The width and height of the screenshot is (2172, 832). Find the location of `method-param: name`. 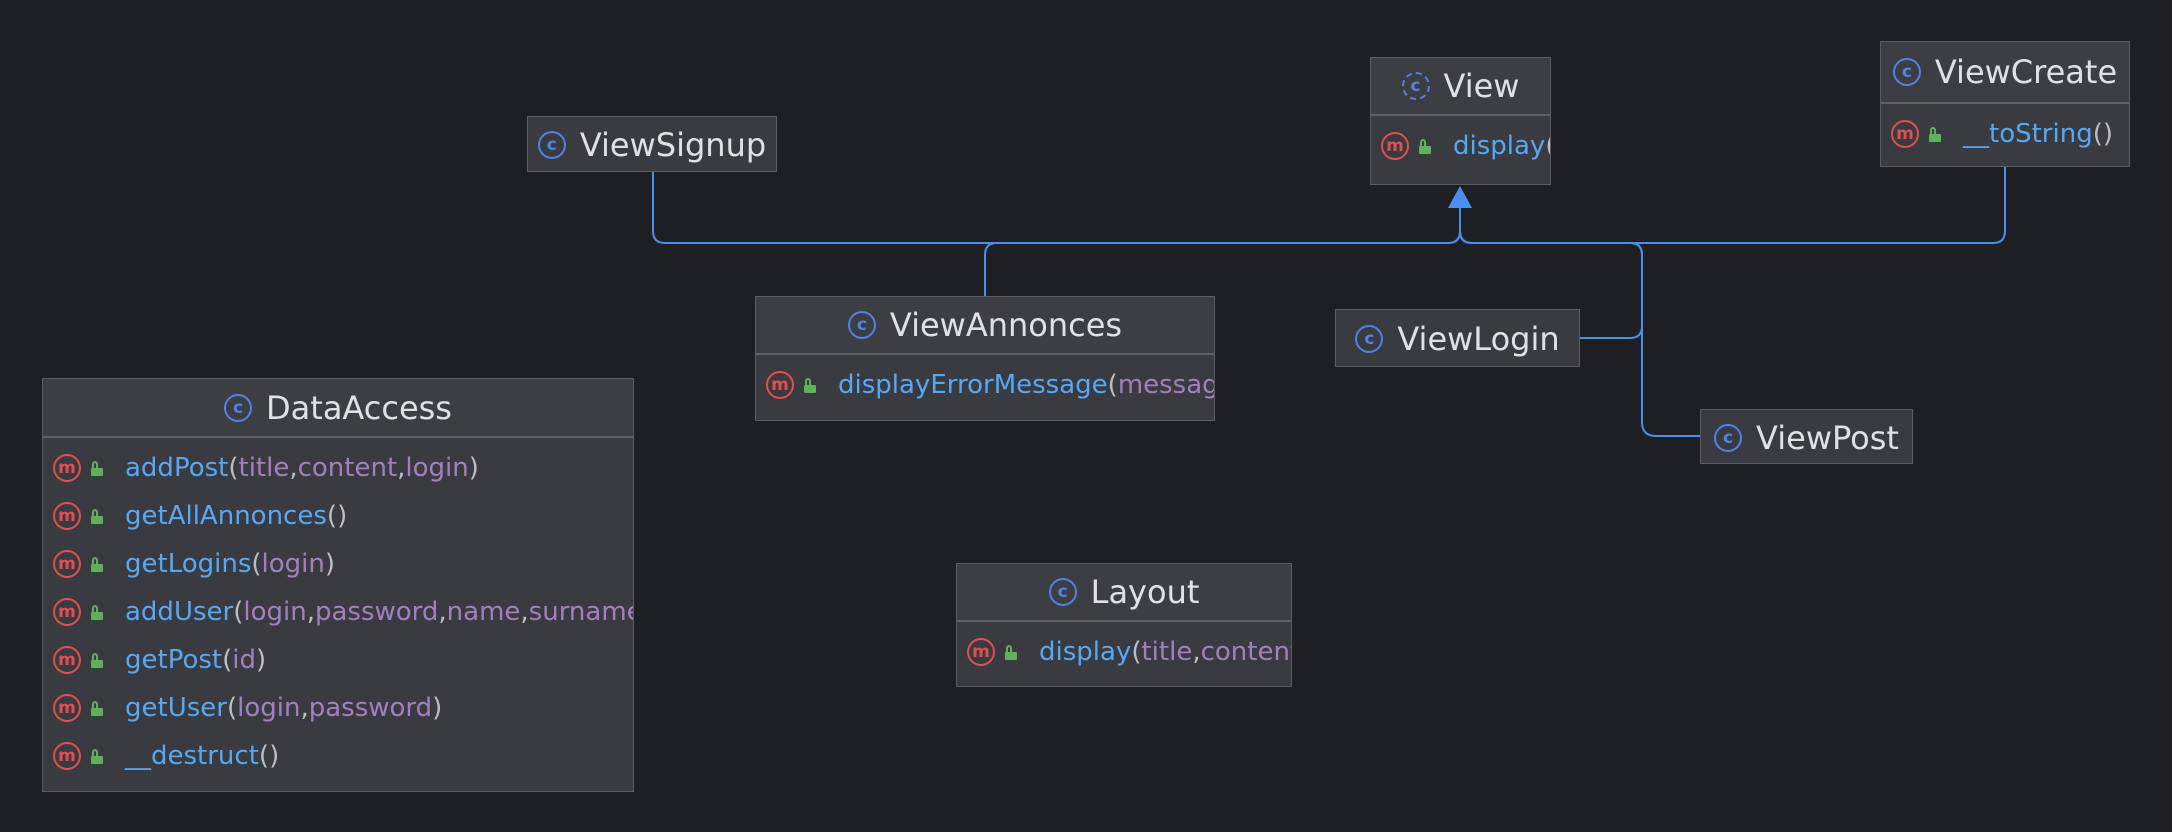

method-param: name is located at coordinates (483, 612).